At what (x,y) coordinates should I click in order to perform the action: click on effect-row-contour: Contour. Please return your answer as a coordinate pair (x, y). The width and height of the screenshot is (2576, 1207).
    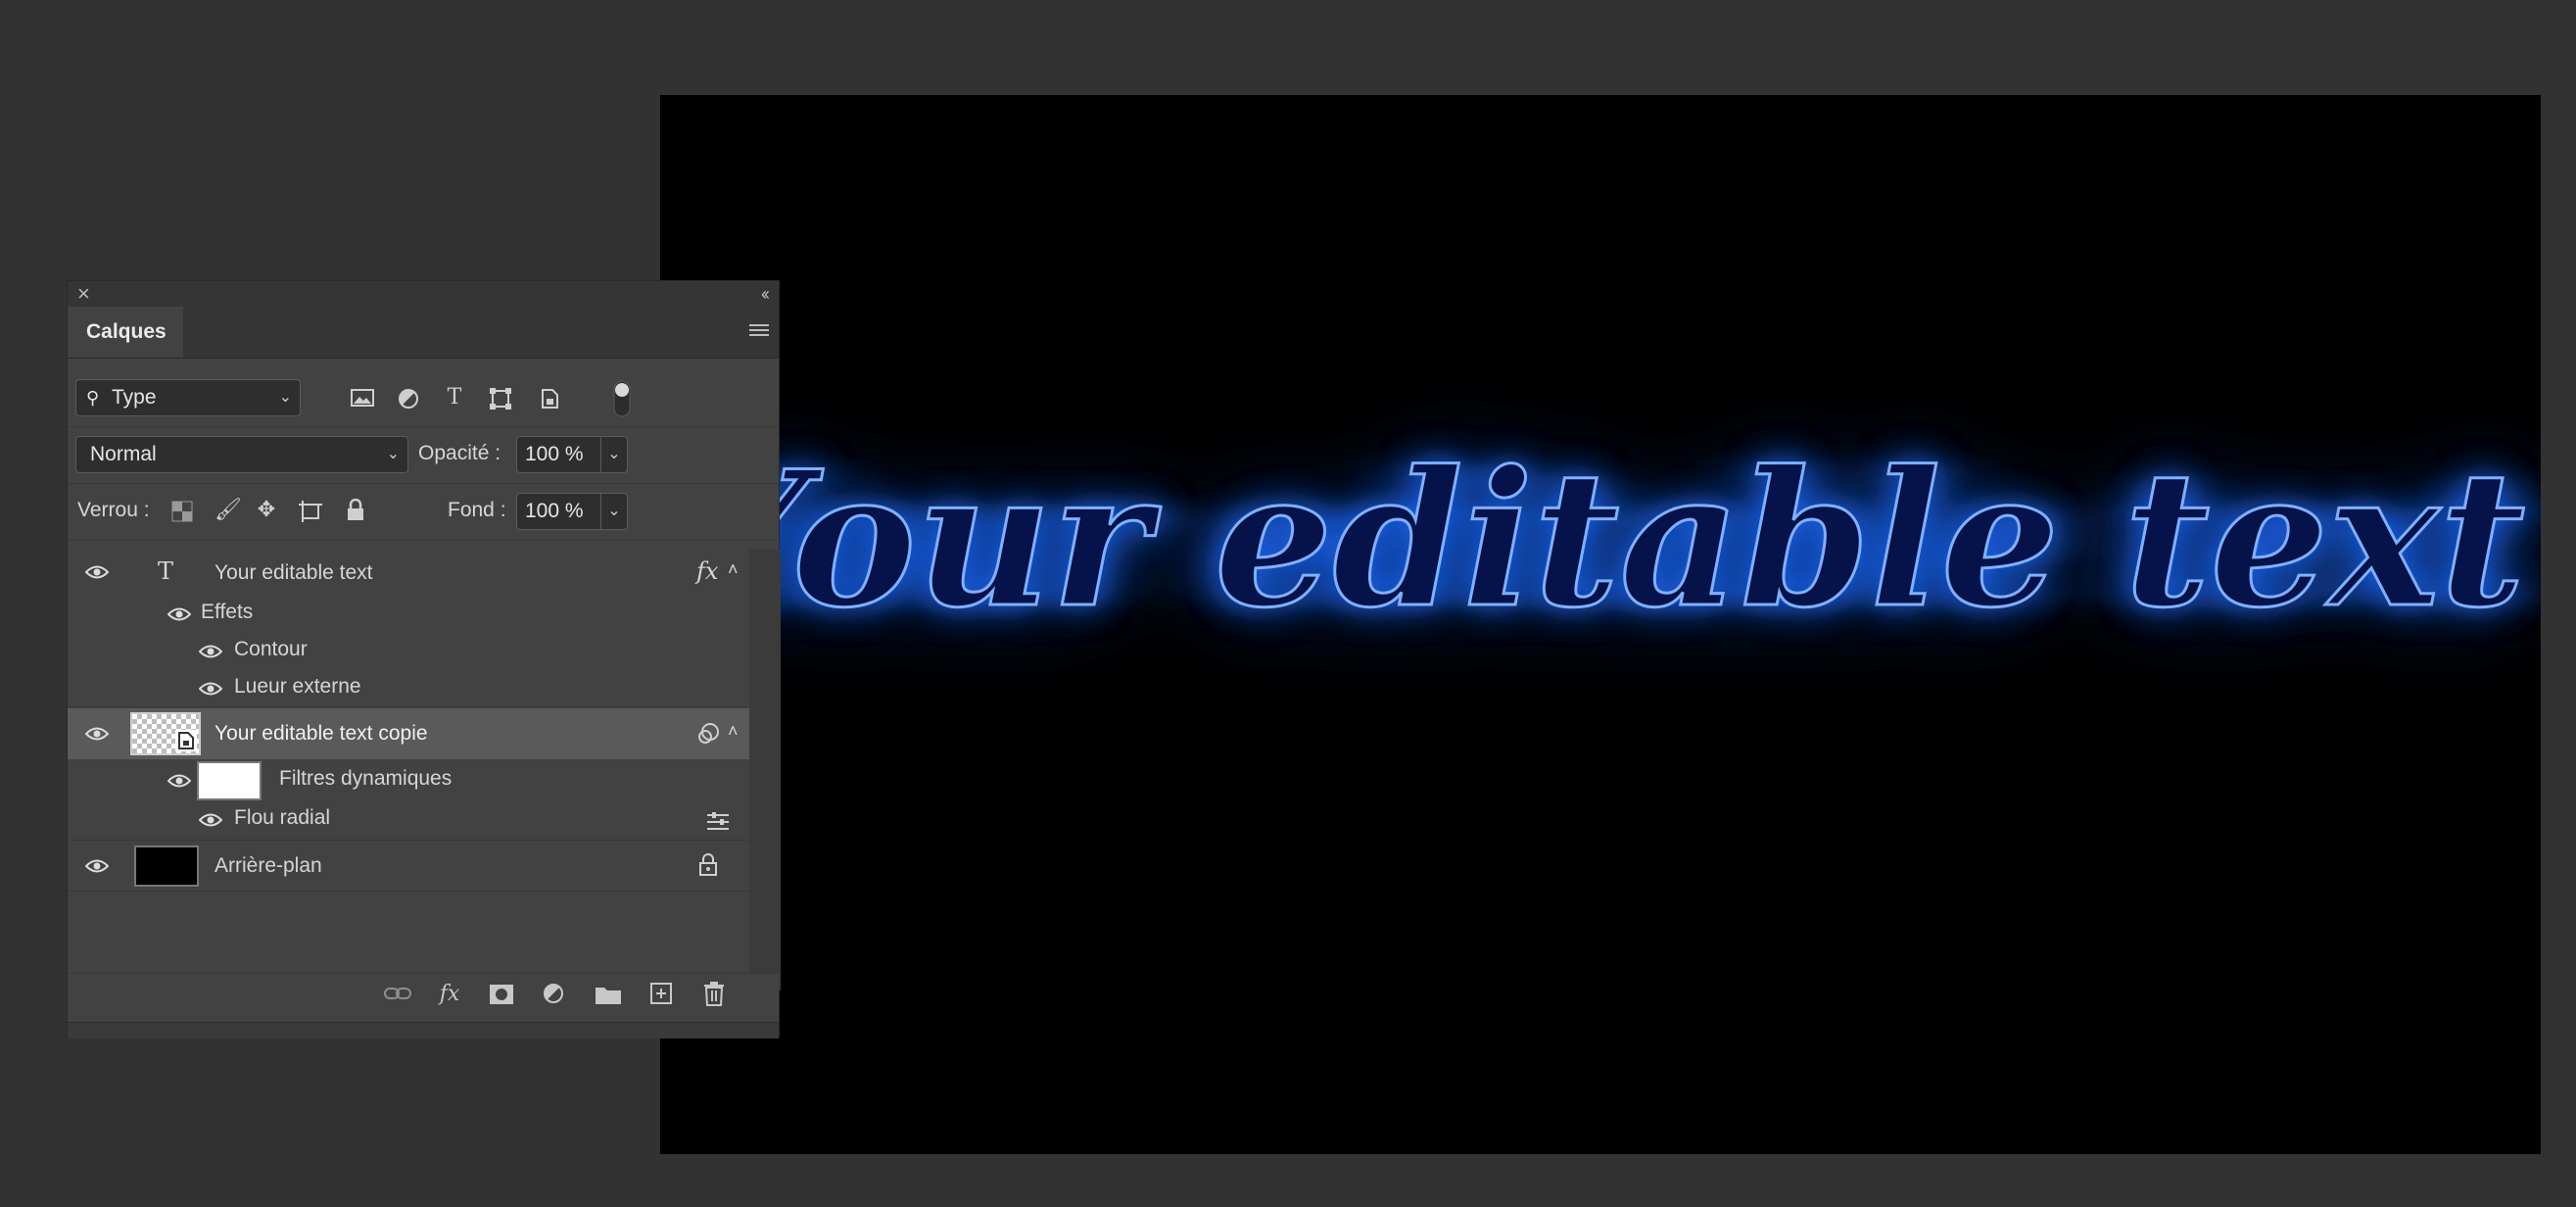
    Looking at the image, I should click on (408, 650).